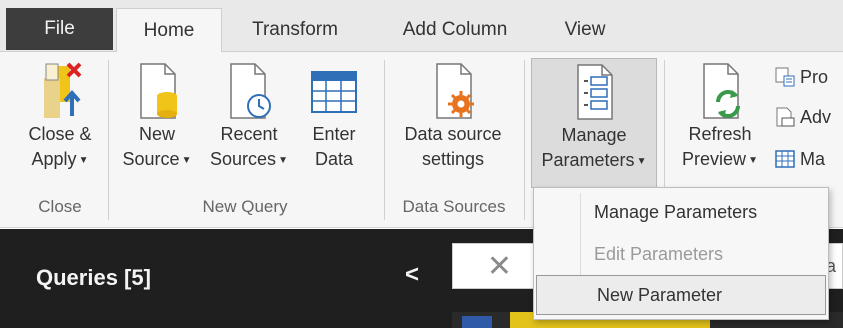  Describe the element at coordinates (454, 206) in the screenshot. I see `group-label-data-sources: Data Sources` at that location.